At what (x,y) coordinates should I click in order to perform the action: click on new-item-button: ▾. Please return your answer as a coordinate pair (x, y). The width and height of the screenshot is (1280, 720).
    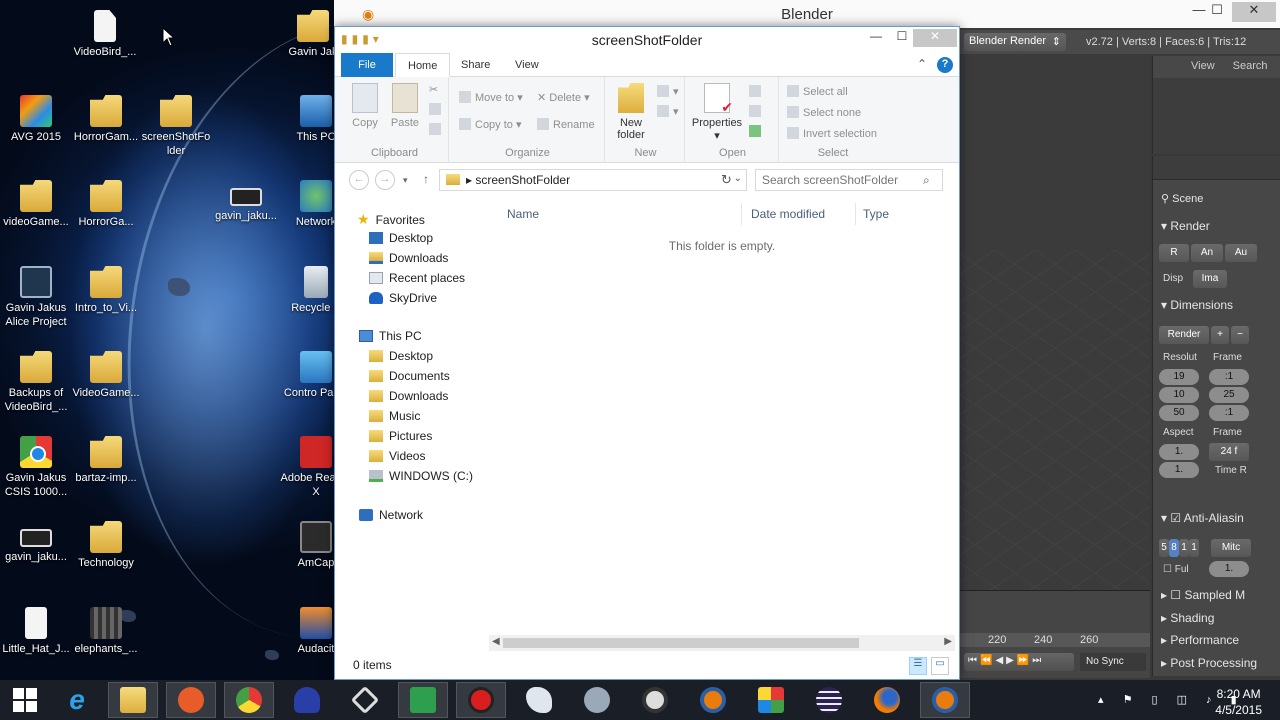
    Looking at the image, I should click on (668, 91).